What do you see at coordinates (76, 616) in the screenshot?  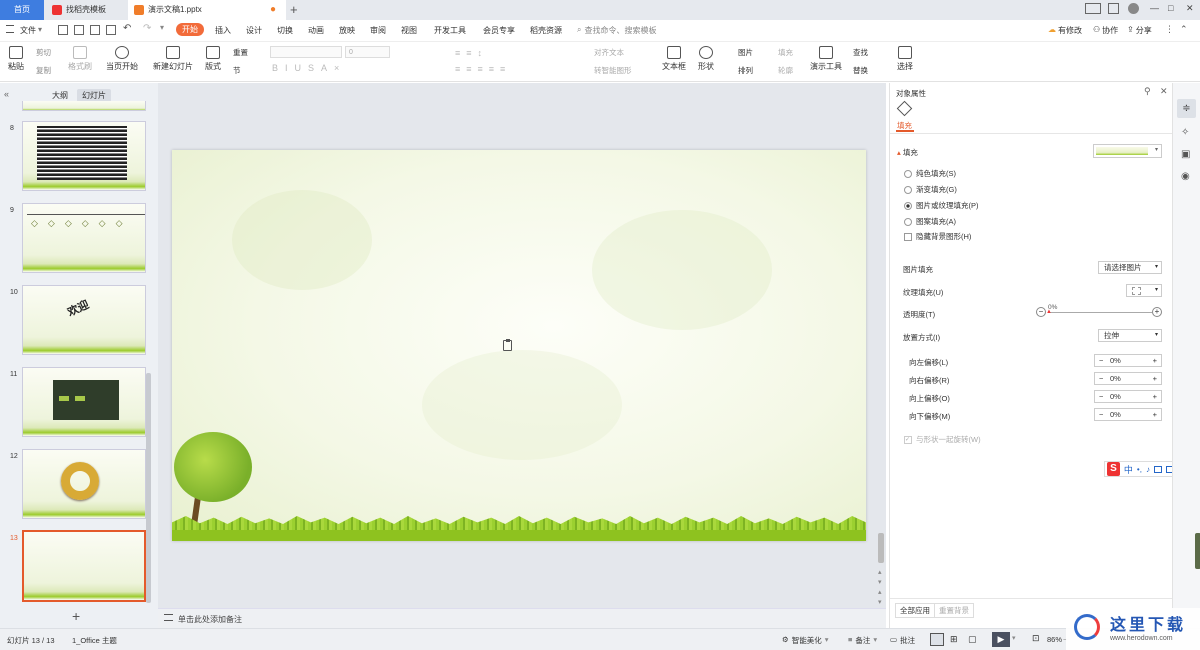 I see `add-slide-button: +` at bounding box center [76, 616].